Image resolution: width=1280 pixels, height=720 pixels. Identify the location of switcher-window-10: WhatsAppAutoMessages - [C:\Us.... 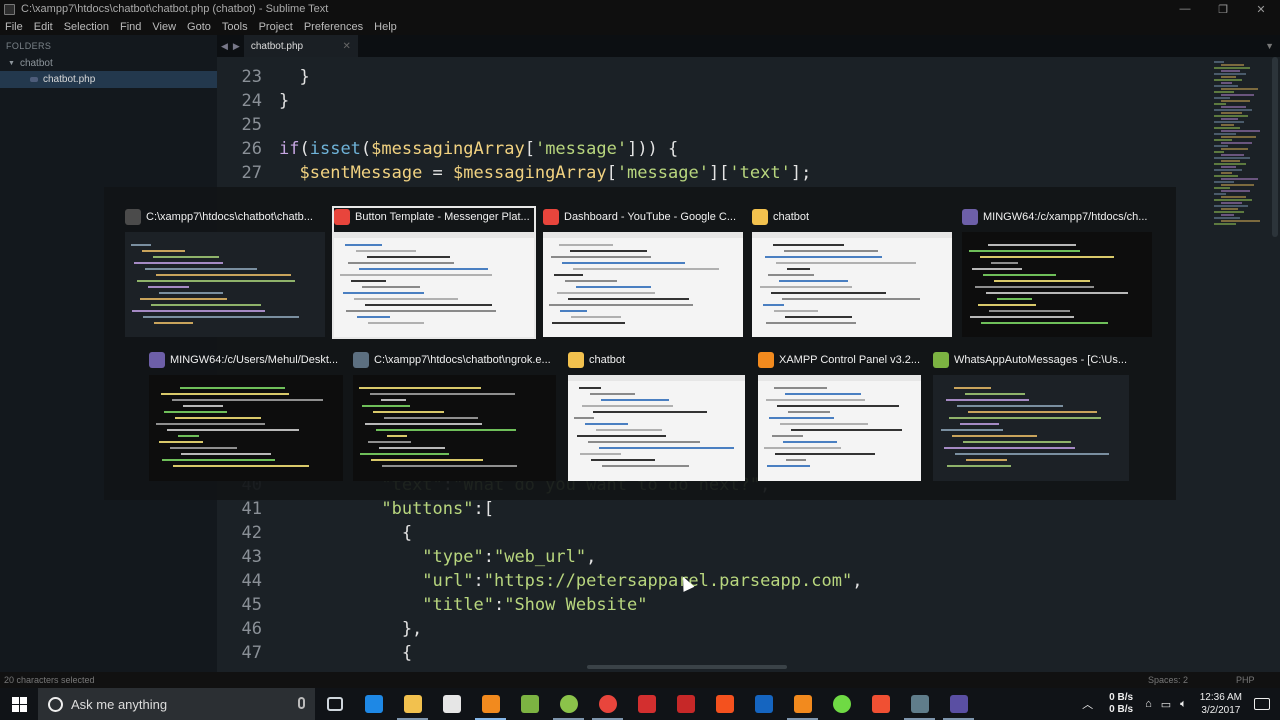
(1031, 416).